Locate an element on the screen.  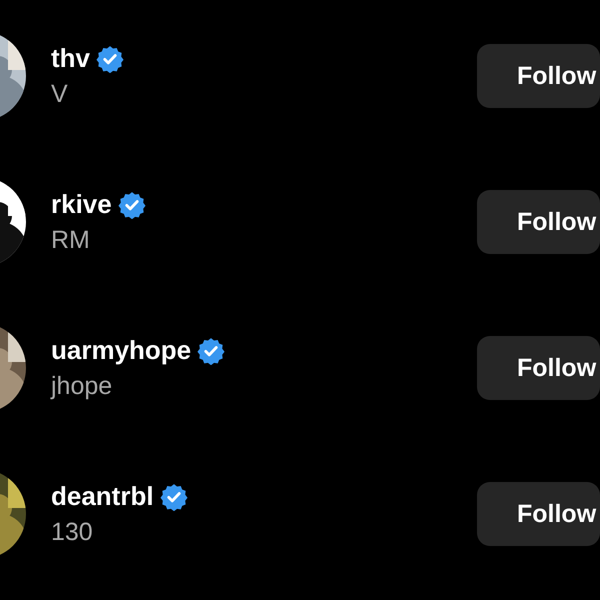
username: rkive is located at coordinates (81, 204).